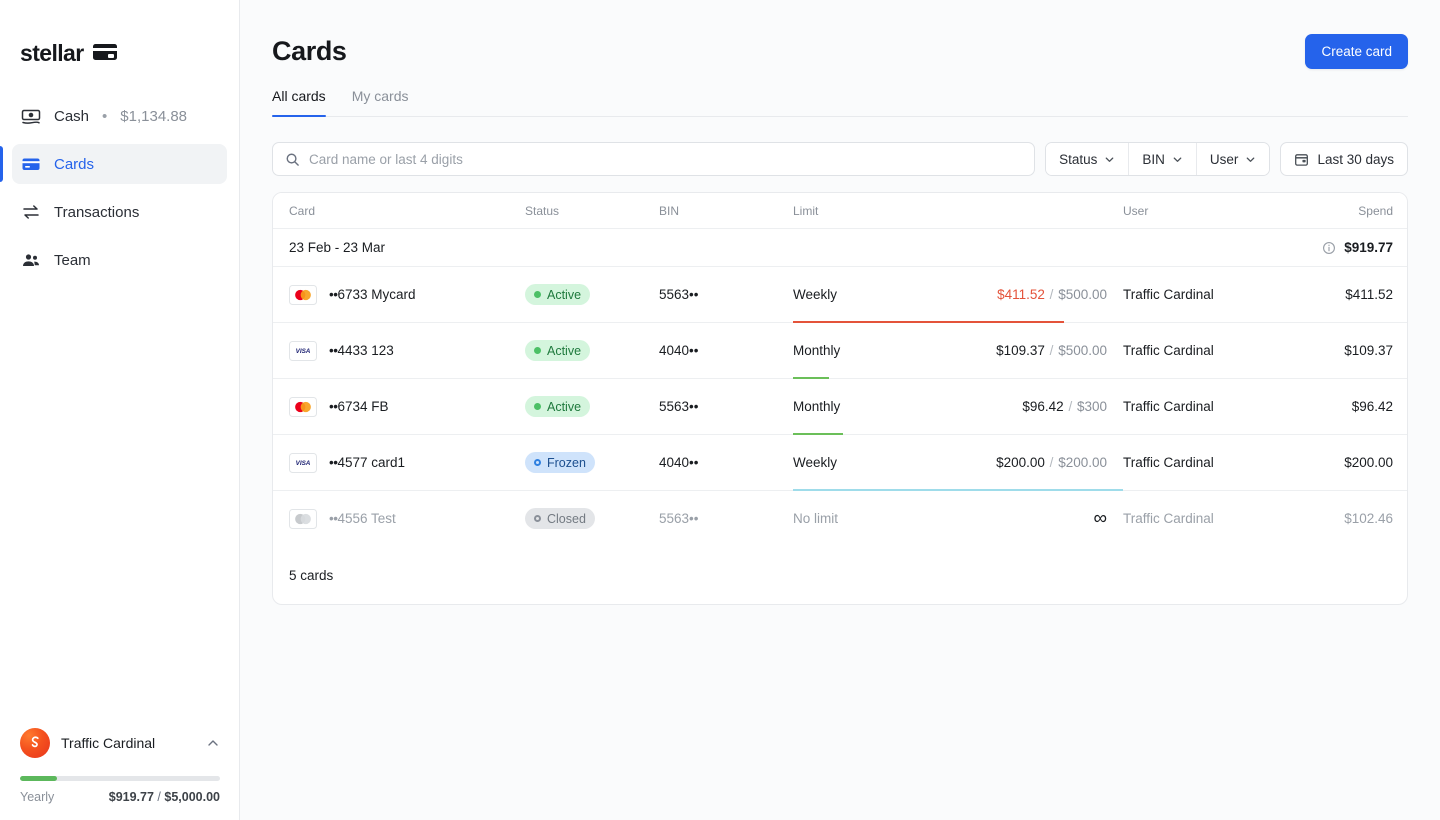 This screenshot has height=820, width=1440. I want to click on yearly-label: Yearly, so click(37, 797).